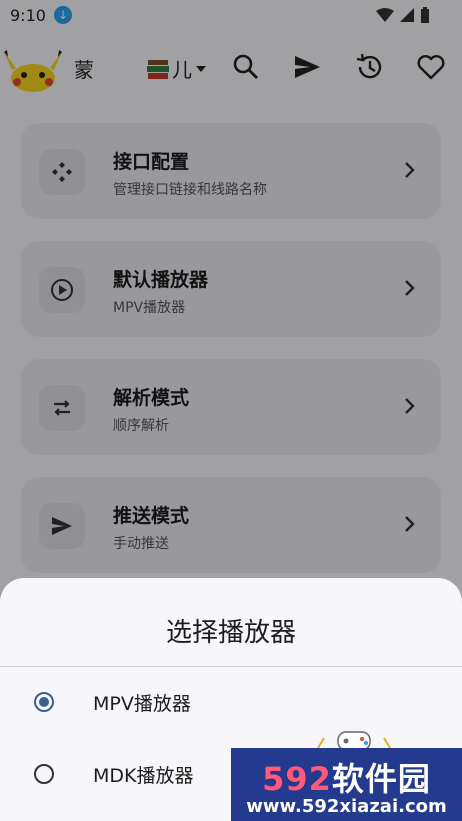 The width and height of the screenshot is (462, 821). I want to click on option-label: MPV播放器, so click(142, 704).